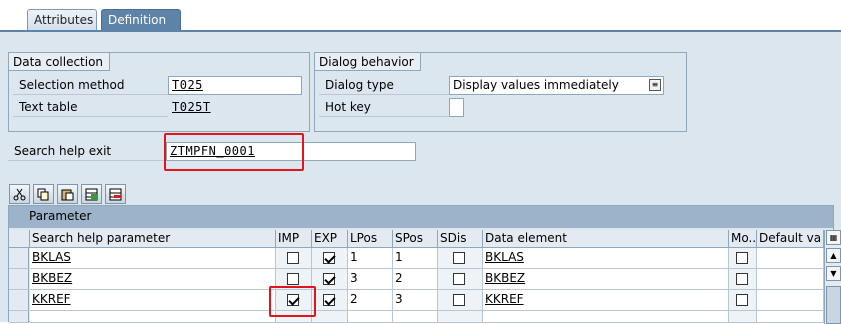 Image resolution: width=841 pixels, height=324 pixels. I want to click on delete-row-icon, so click(115, 194).